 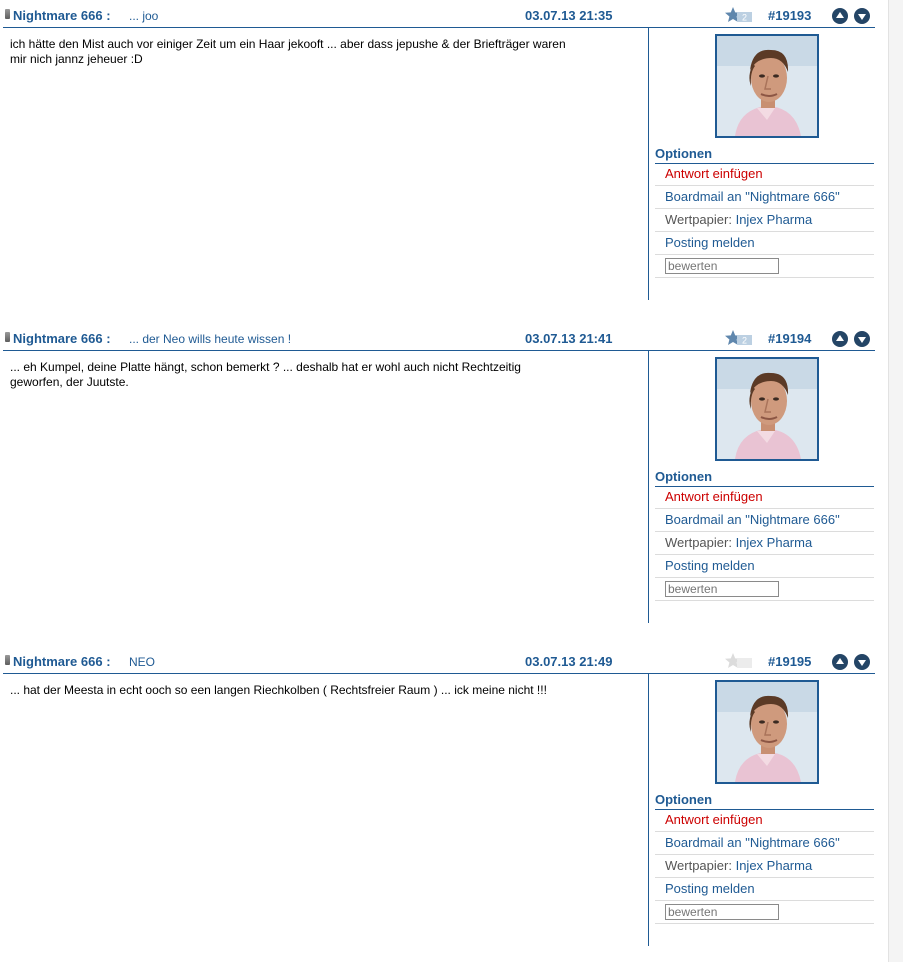 I want to click on post-subject: ... joo, so click(x=144, y=16).